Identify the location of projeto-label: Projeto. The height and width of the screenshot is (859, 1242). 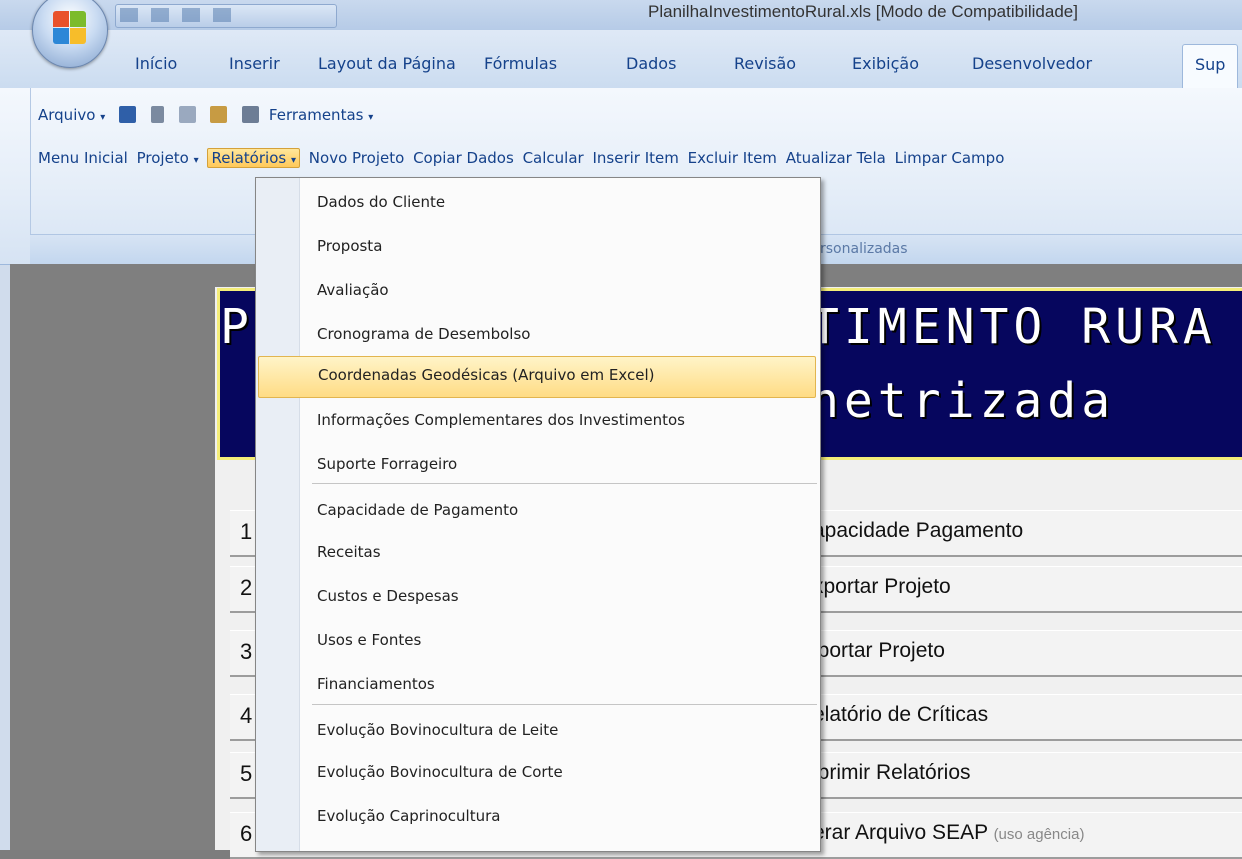
(162, 158).